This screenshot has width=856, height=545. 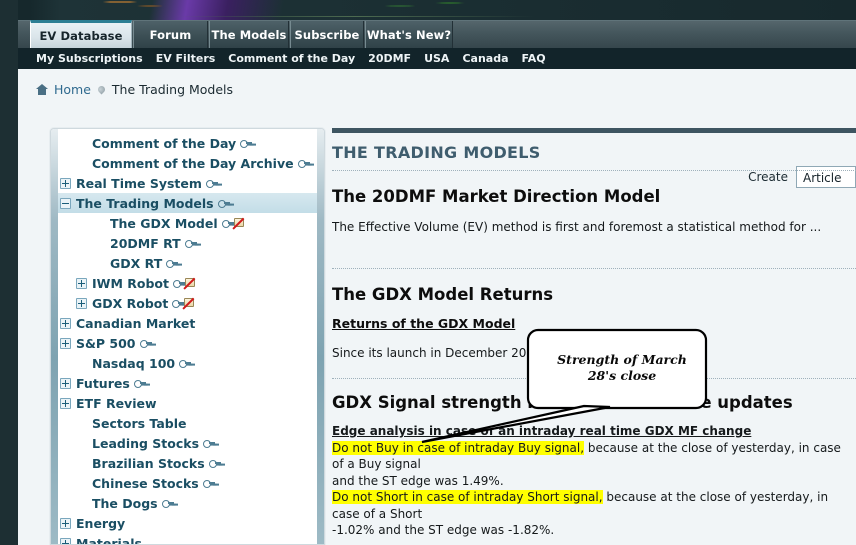 I want to click on sidebar-item-energy: Energy, so click(x=187, y=523).